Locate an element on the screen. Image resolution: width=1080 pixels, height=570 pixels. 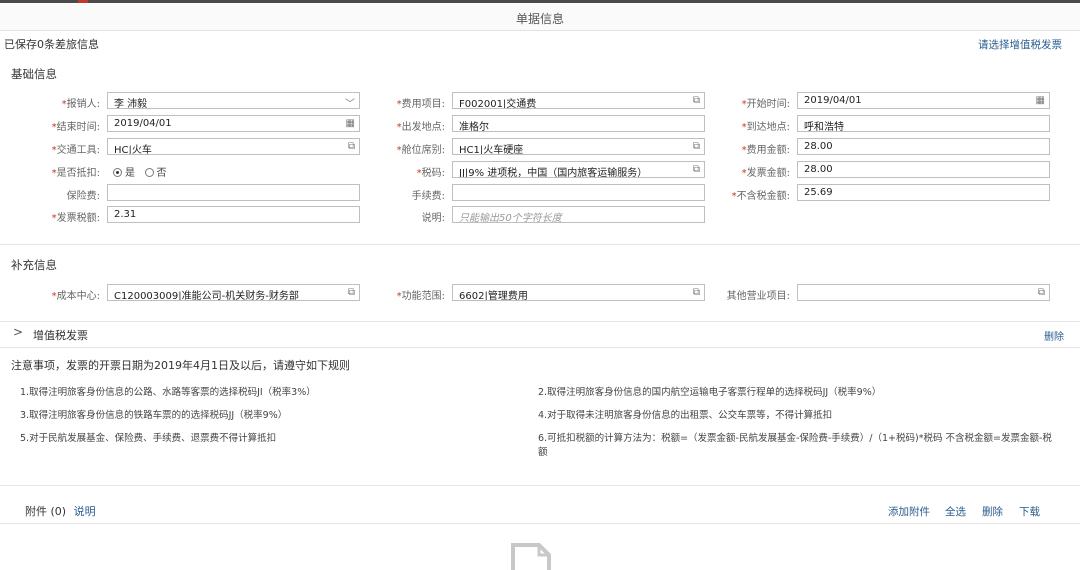
invoice-tax-label: *发票税额: is located at coordinates (75, 218).